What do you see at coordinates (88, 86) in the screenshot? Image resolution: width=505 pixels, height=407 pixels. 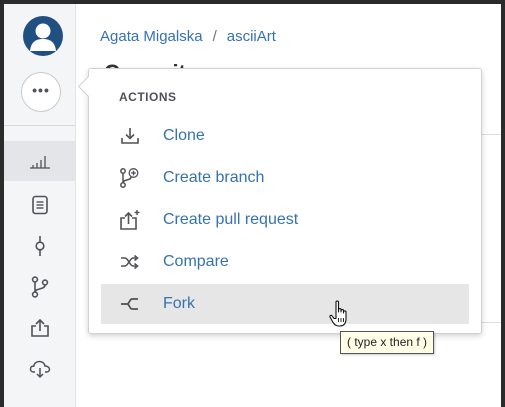 I see `dropdown-pointer` at bounding box center [88, 86].